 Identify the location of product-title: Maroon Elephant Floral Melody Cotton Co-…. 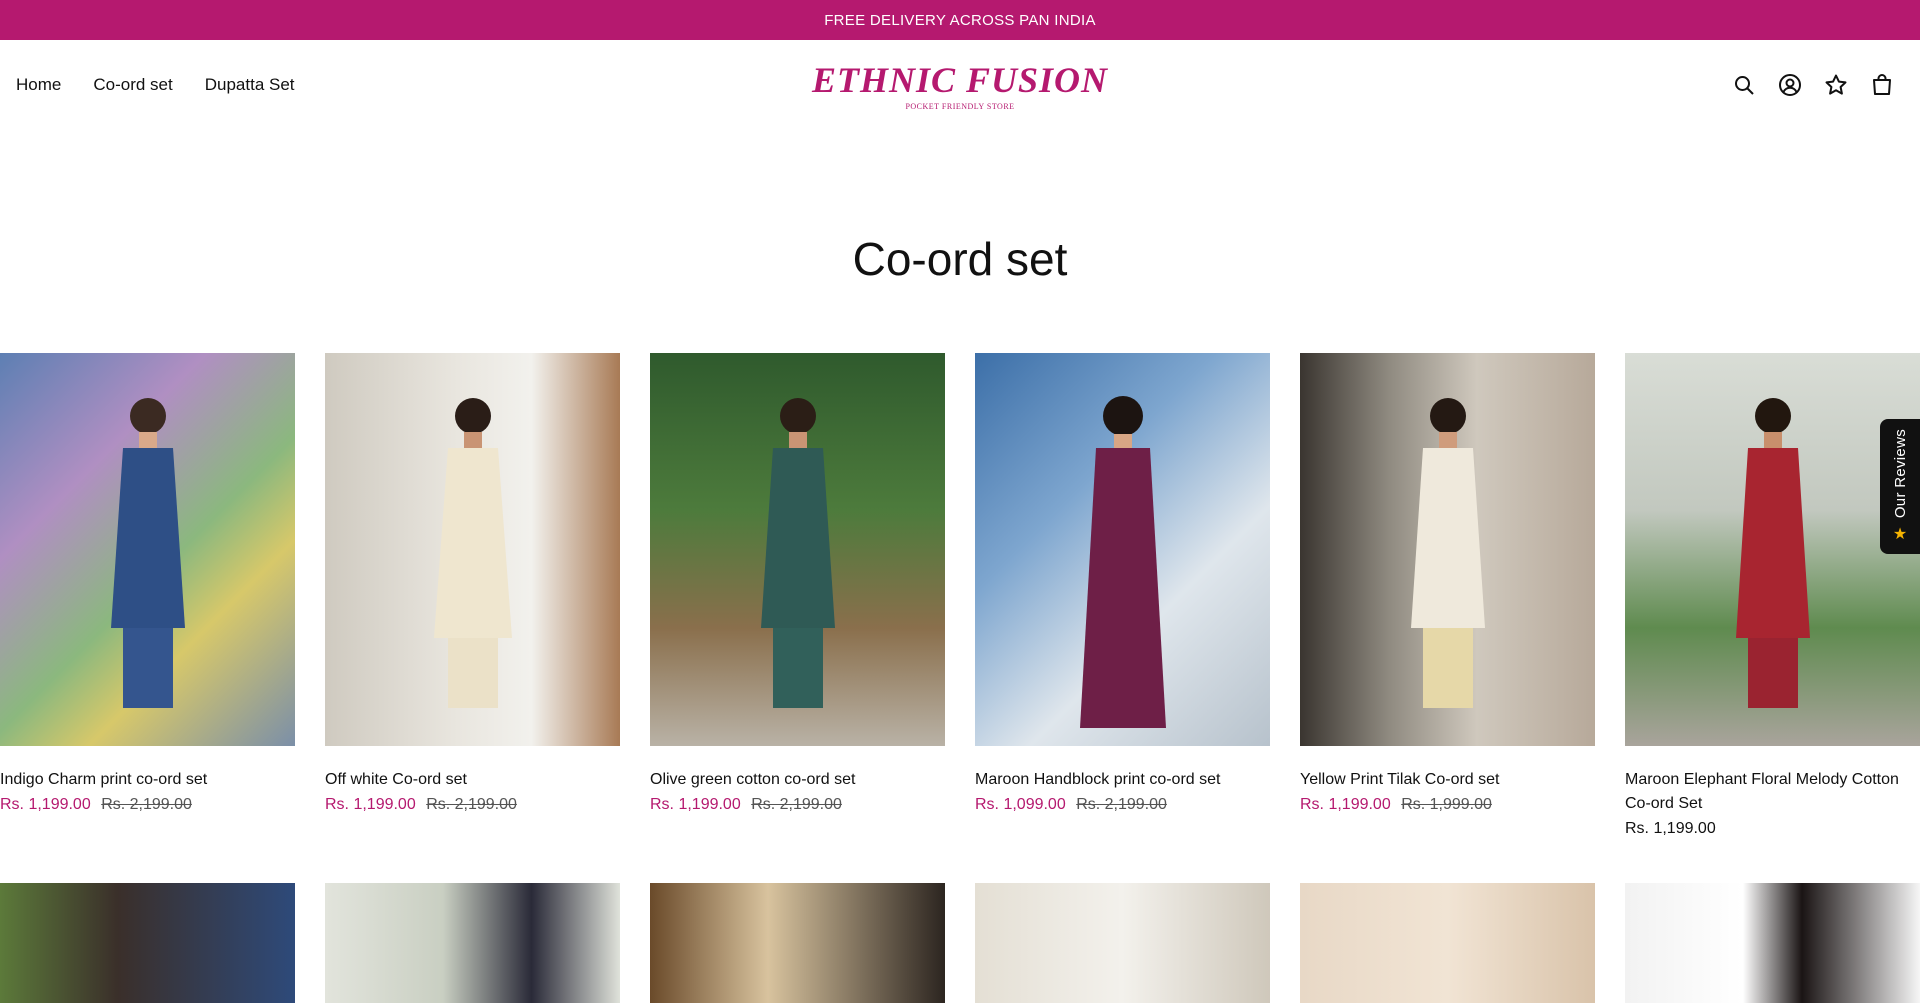
(1772, 792).